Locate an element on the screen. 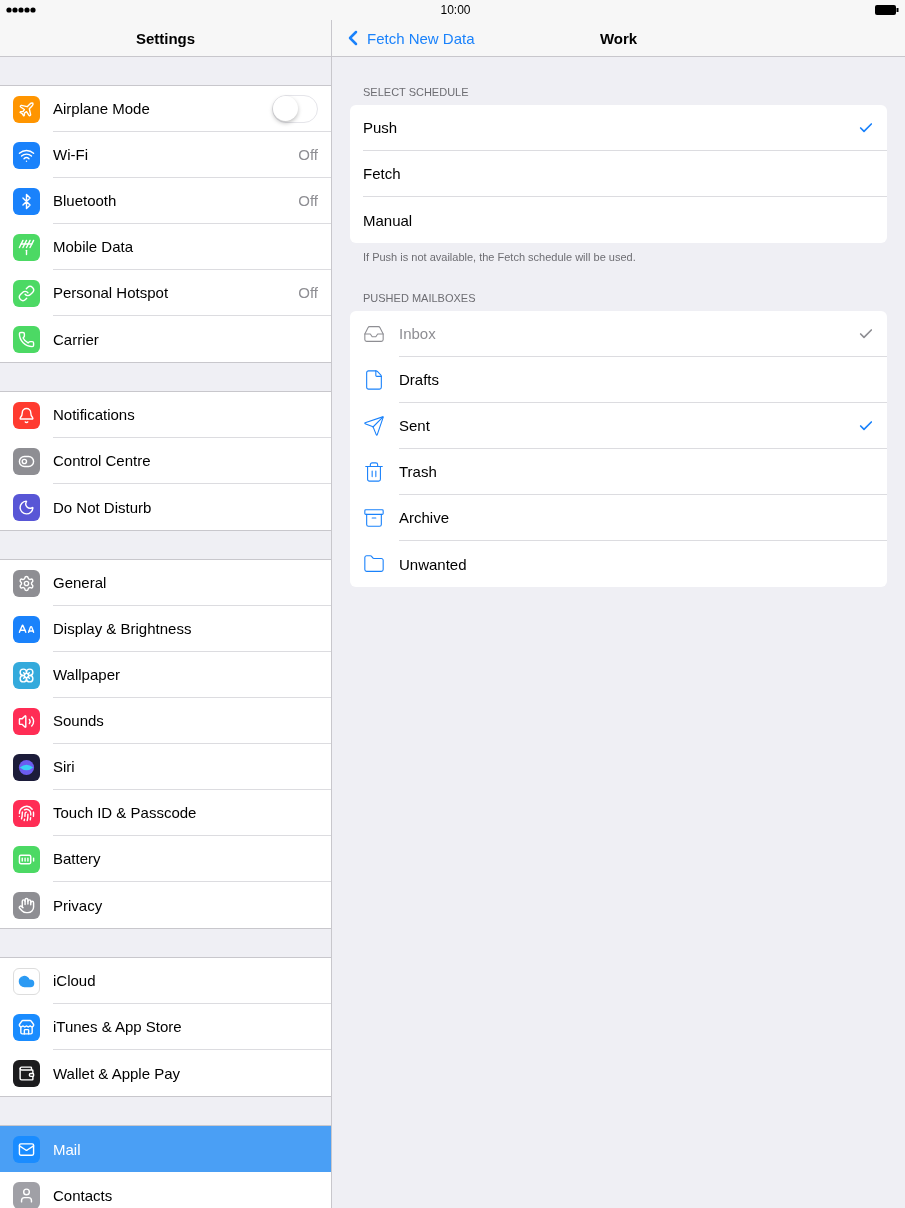 This screenshot has height=1208, width=905. option-row: Manual is located at coordinates (618, 220).